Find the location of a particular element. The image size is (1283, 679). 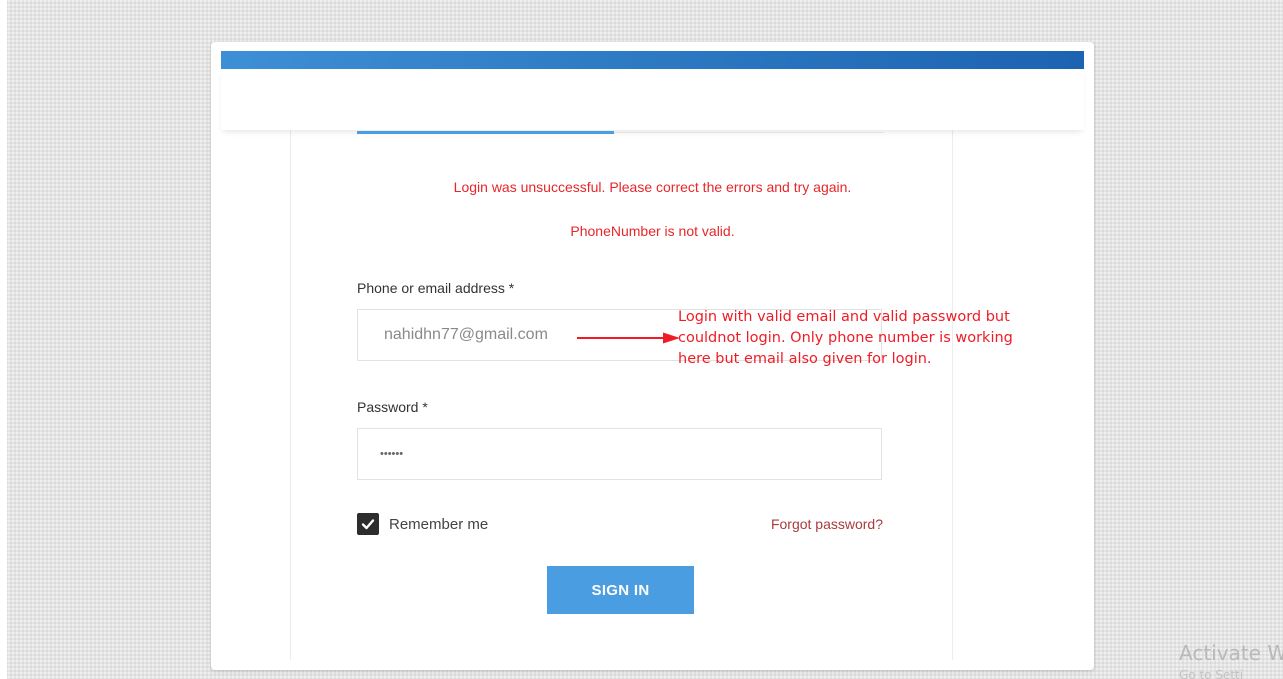

windows-activation-subtext: Go to Setti is located at coordinates (1211, 673).